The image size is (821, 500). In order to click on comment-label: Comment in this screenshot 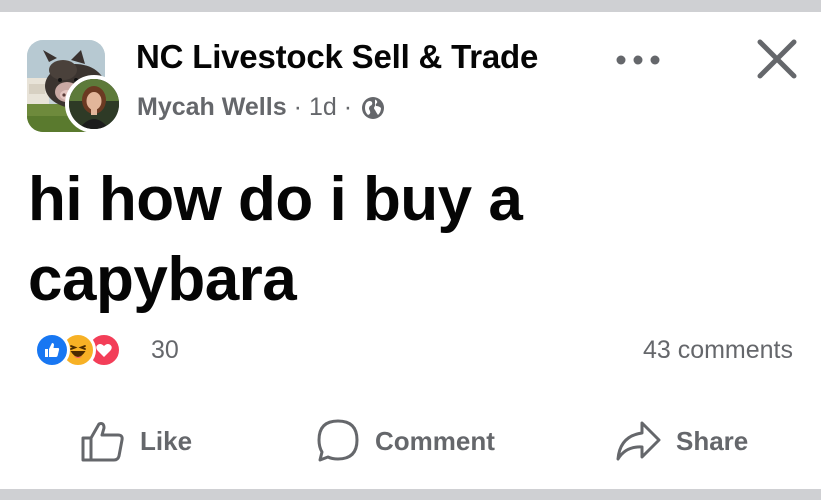, I will do `click(435, 440)`.